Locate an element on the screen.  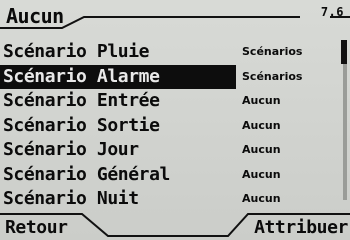
list-item: Scénario Pluie Scénarios is located at coordinates (172, 52).